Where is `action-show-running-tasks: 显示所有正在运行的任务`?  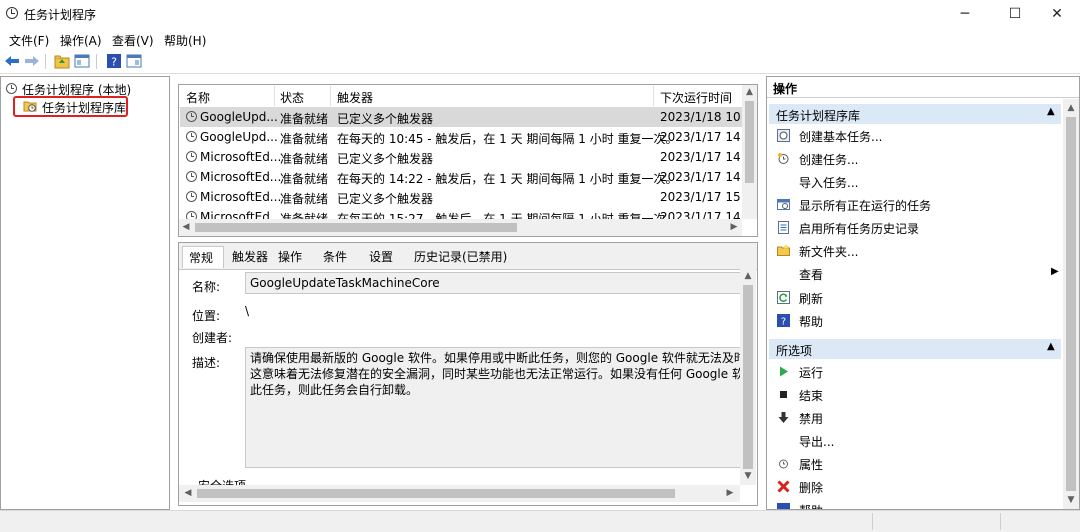
action-show-running-tasks: 显示所有正在运行的任务 is located at coordinates (917, 205).